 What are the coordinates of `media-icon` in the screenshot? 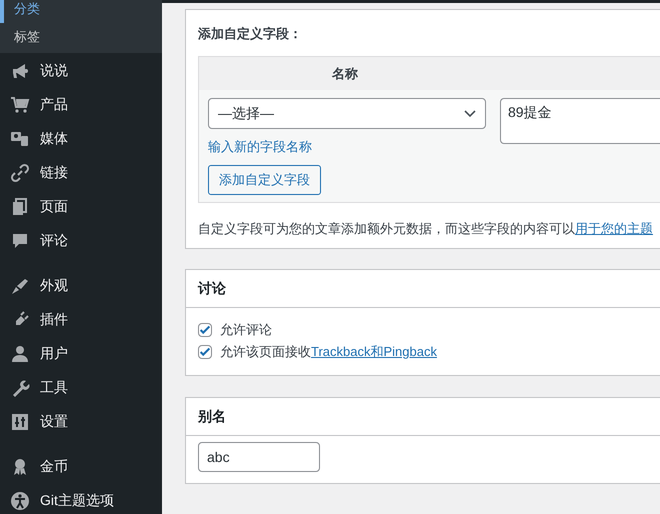 It's located at (20, 139).